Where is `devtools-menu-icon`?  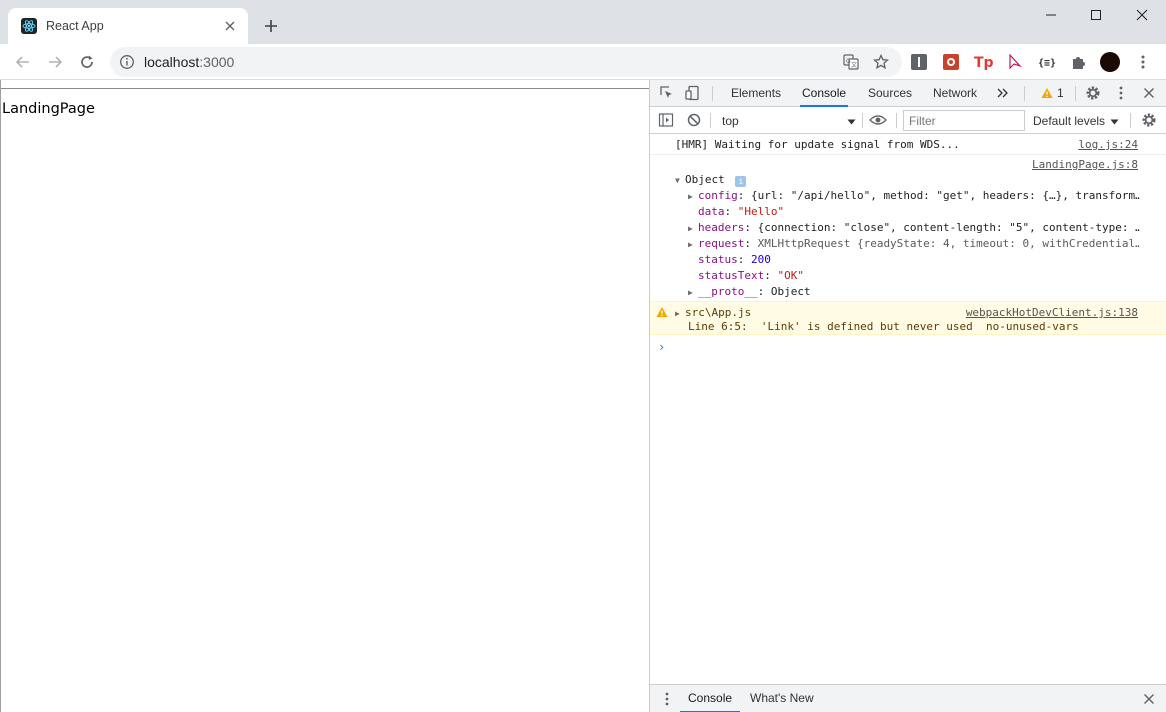 devtools-menu-icon is located at coordinates (1121, 93).